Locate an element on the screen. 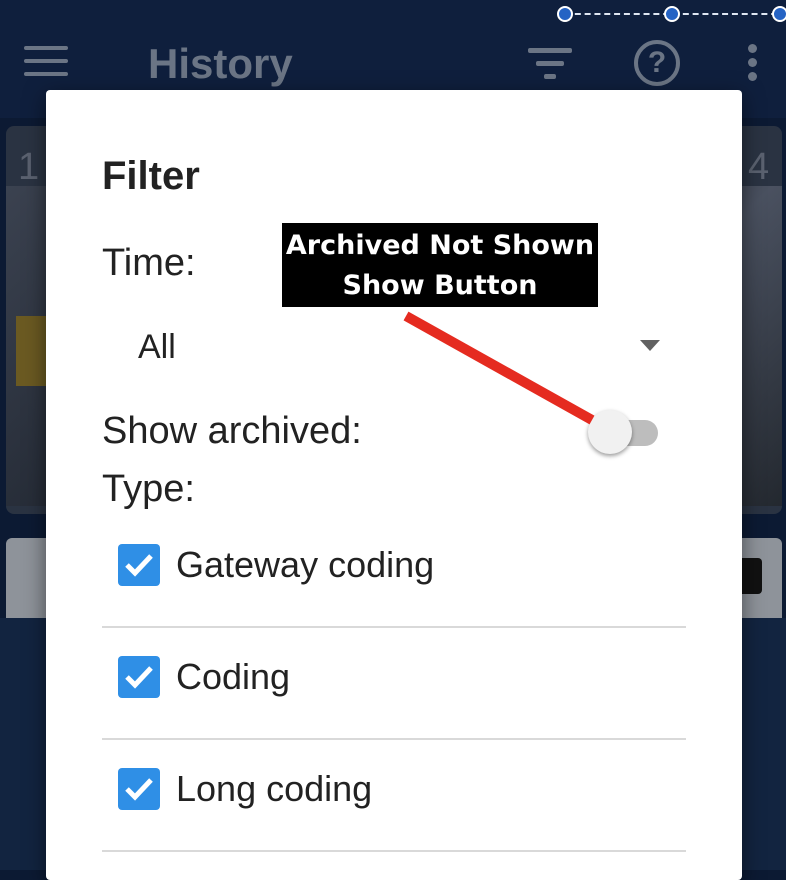 Image resolution: width=786 pixels, height=880 pixels. annotation-line-1: Archived Not Shown is located at coordinates (440, 245).